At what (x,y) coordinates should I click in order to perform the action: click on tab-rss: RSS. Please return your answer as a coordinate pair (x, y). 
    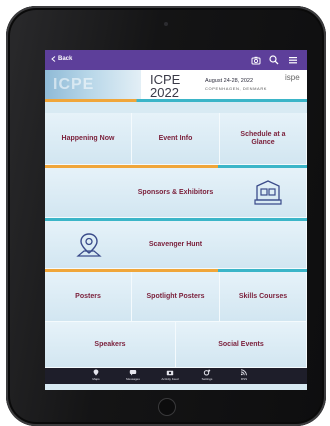
    Looking at the image, I should click on (244, 376).